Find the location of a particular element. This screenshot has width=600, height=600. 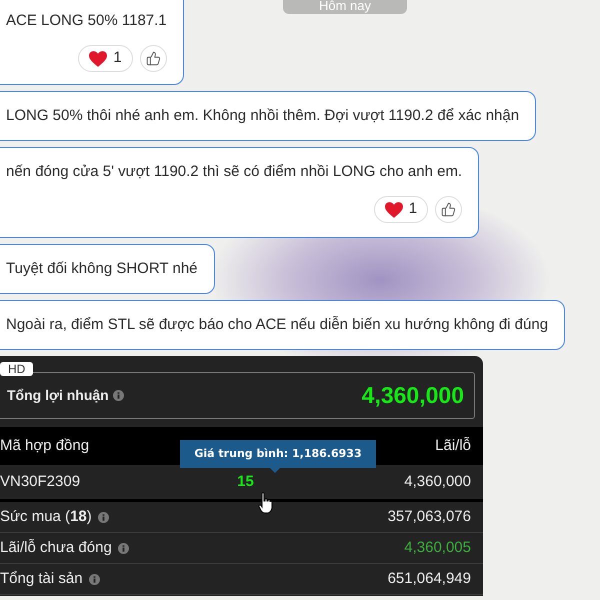

message-text: Ngoài ra, điểm STL sẽ được báo cho ACE nếu diễn biến xu hướng không đi đúng is located at coordinates (277, 325).